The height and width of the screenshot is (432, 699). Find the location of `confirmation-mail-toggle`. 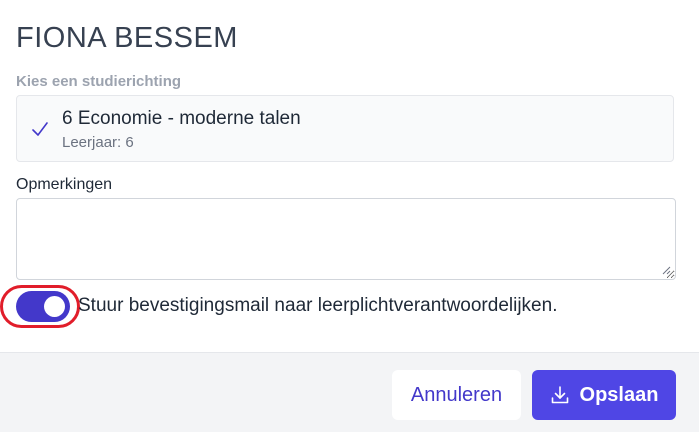

confirmation-mail-toggle is located at coordinates (43, 306).